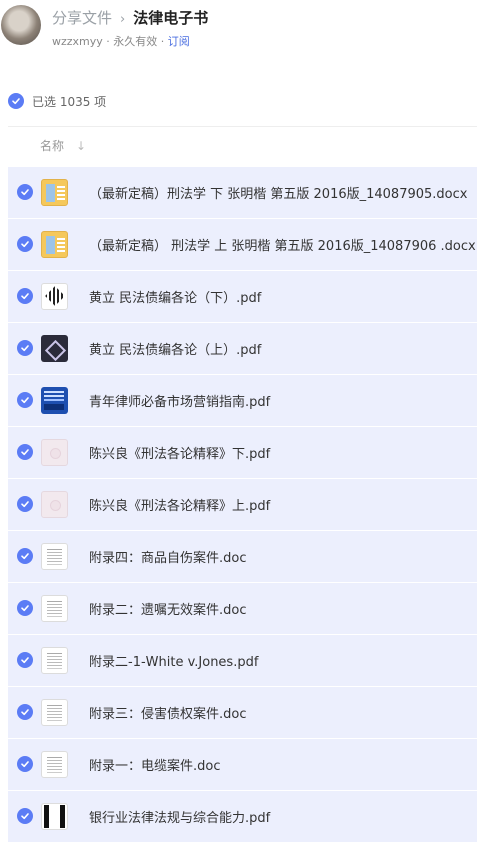  I want to click on file-row: 黄立 民法债编各论（上）.pdf, so click(242, 348).